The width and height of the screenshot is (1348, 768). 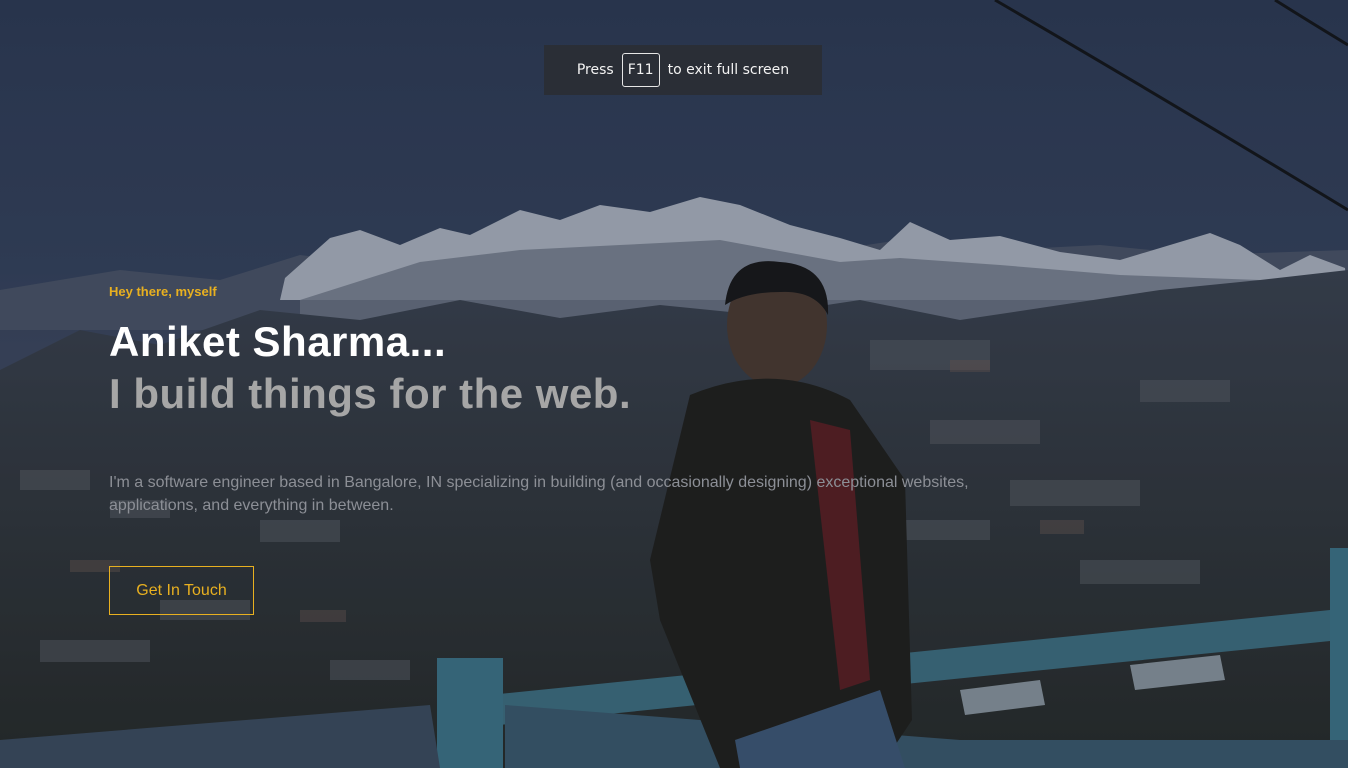 I want to click on fullscreen-notice-suffix: to exit full screen, so click(x=728, y=70).